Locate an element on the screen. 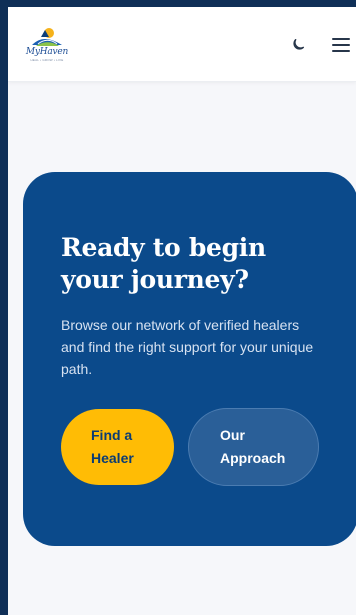  our-approach-label: Our Approach is located at coordinates (253, 446).